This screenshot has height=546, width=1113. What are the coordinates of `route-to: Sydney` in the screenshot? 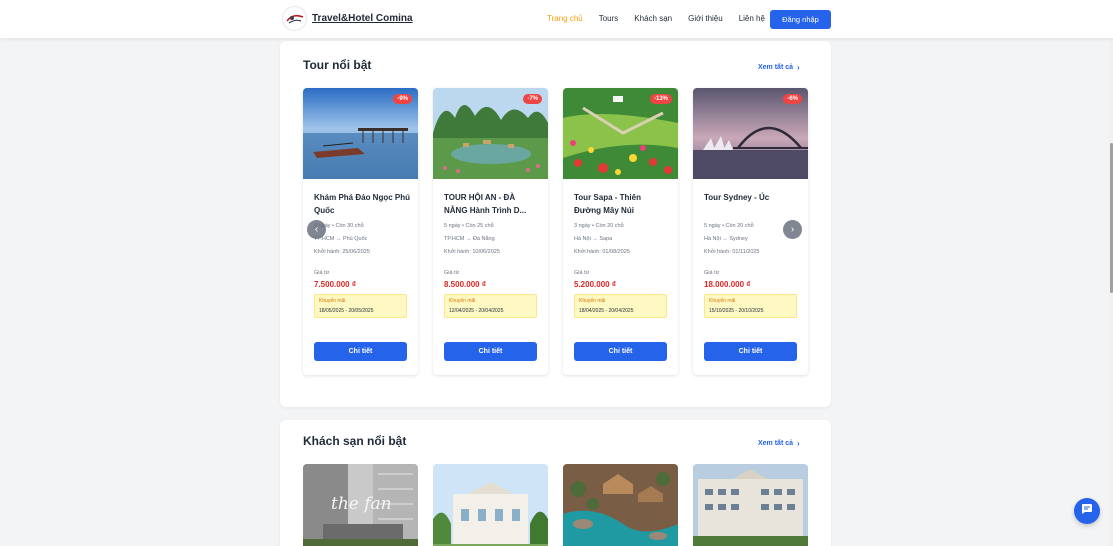 It's located at (738, 239).